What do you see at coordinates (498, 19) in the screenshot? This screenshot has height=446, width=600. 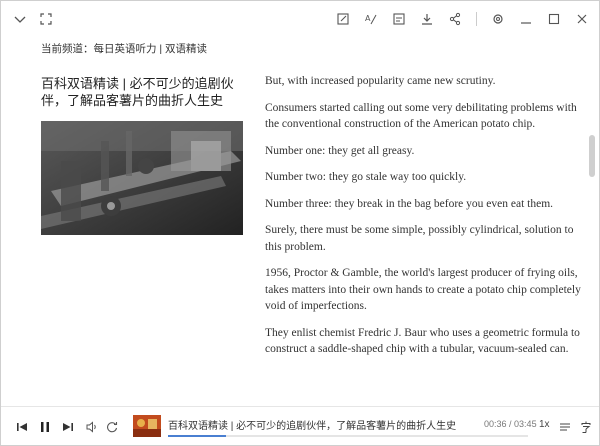 I see `gear-icon` at bounding box center [498, 19].